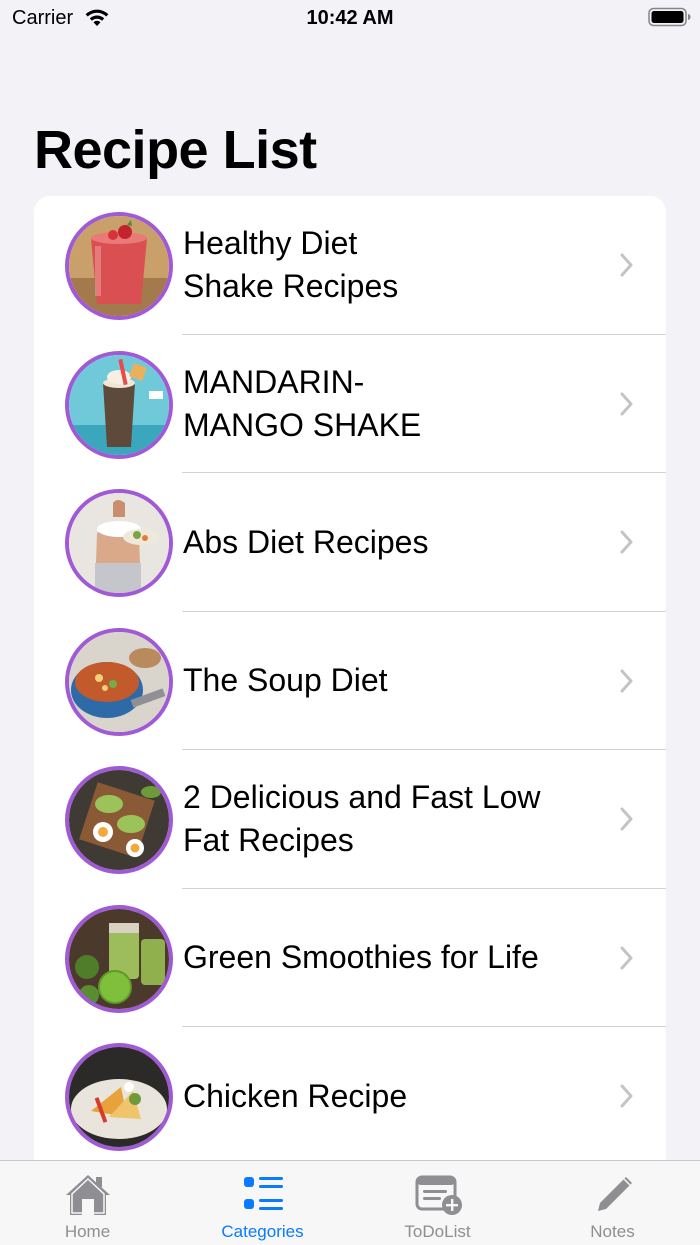  I want to click on recipe-title: MANDARIN- MANGO SHAKE, so click(393, 404).